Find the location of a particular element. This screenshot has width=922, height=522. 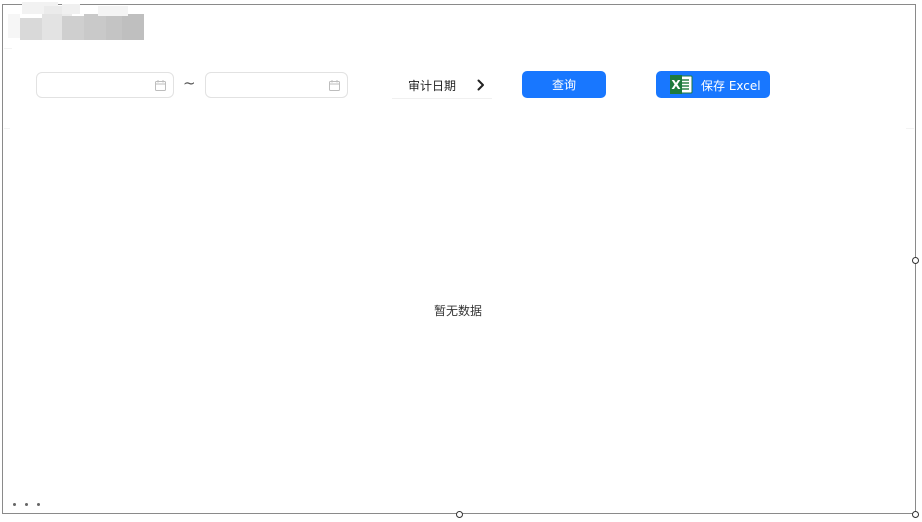

empty-state-text: 暂无数据 is located at coordinates (457, 311).